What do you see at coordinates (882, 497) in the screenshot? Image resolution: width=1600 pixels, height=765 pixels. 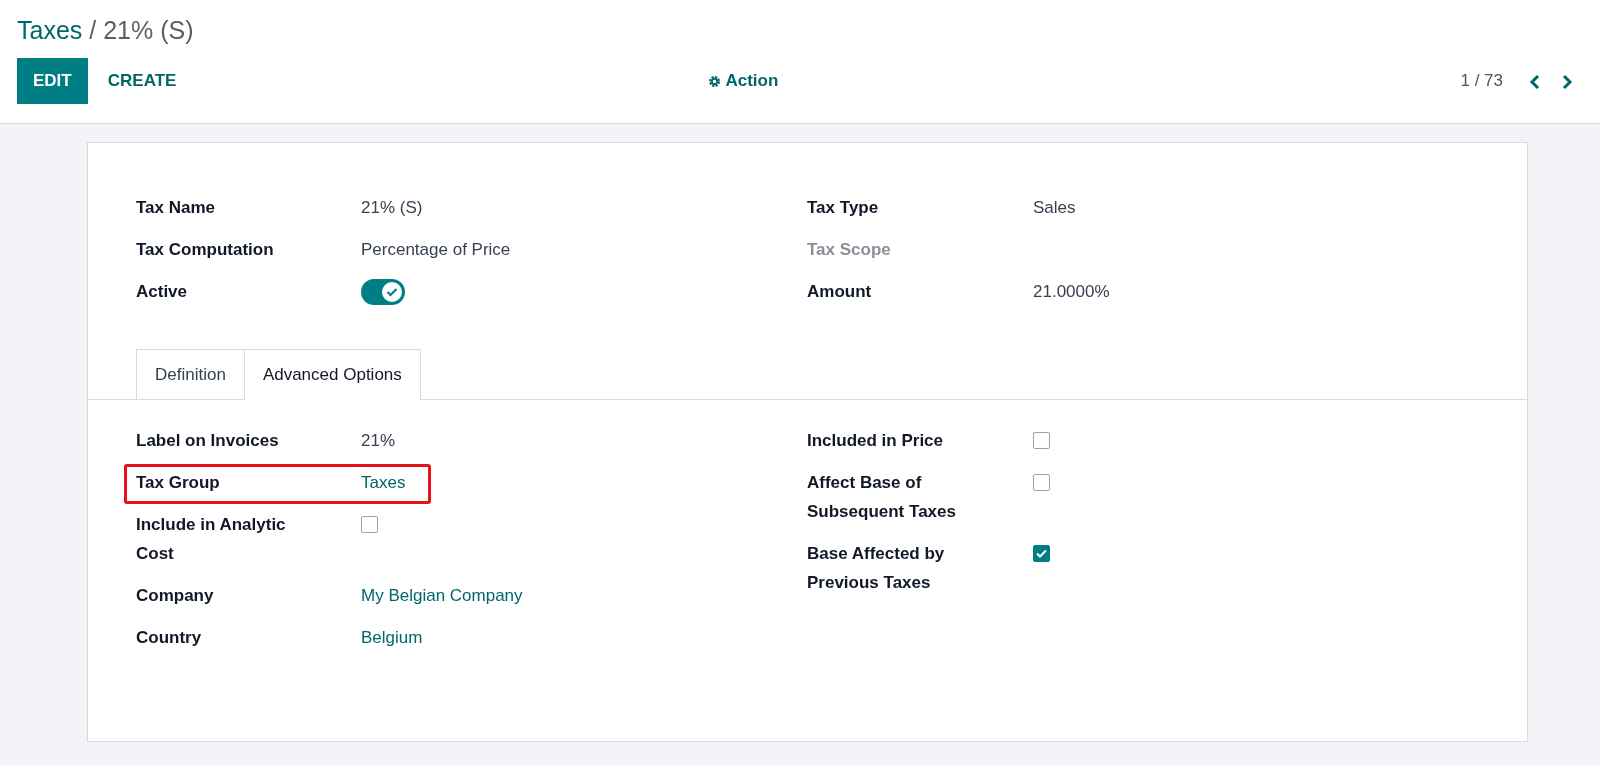 I see `field-label: Affect Base of Subsequent Taxes` at bounding box center [882, 497].